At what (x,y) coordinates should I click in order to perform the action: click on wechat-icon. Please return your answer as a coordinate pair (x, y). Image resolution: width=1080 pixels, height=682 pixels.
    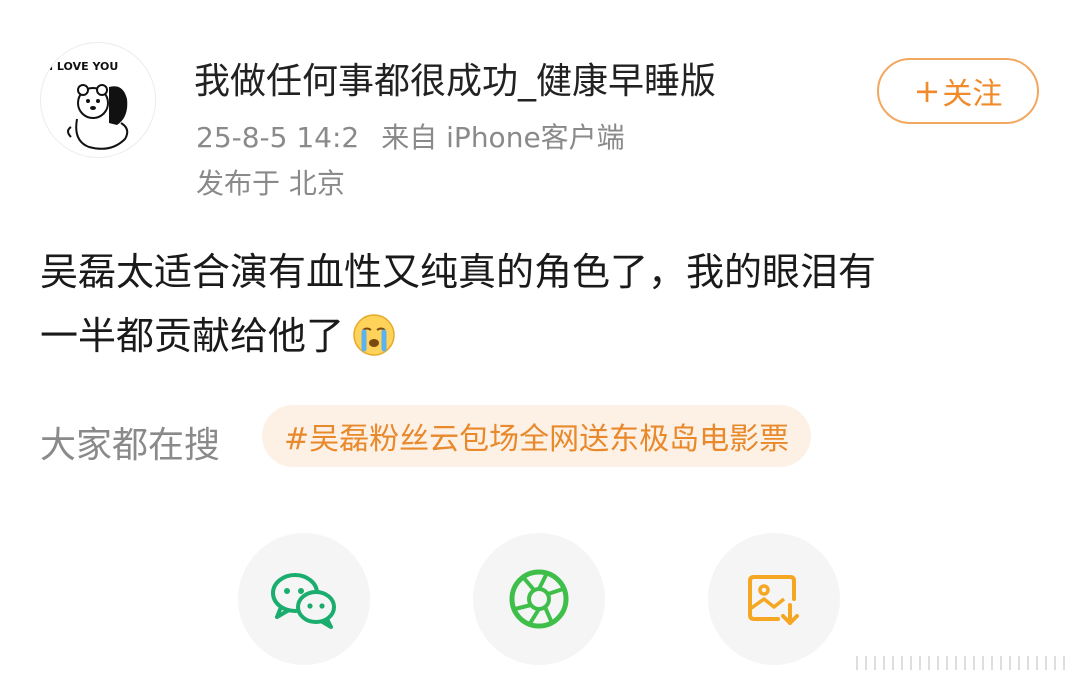
    Looking at the image, I should click on (303, 601).